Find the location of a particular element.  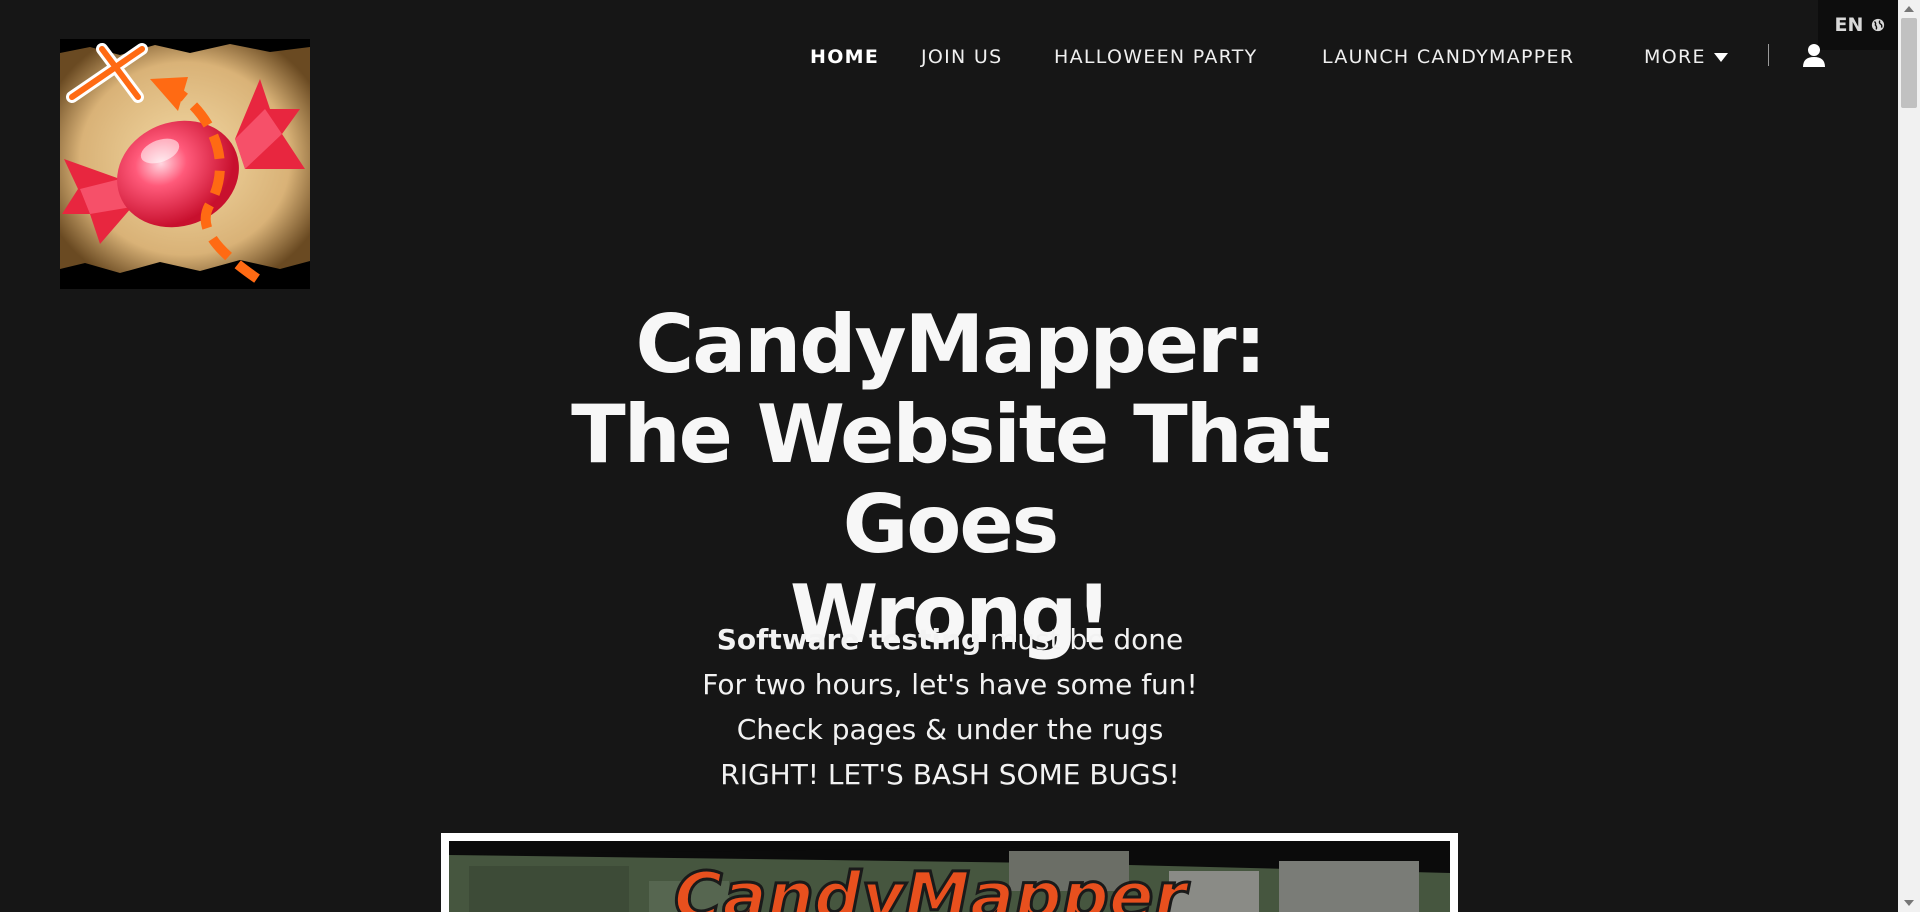

hero-title-line: The Website That Goes is located at coordinates (951, 479).